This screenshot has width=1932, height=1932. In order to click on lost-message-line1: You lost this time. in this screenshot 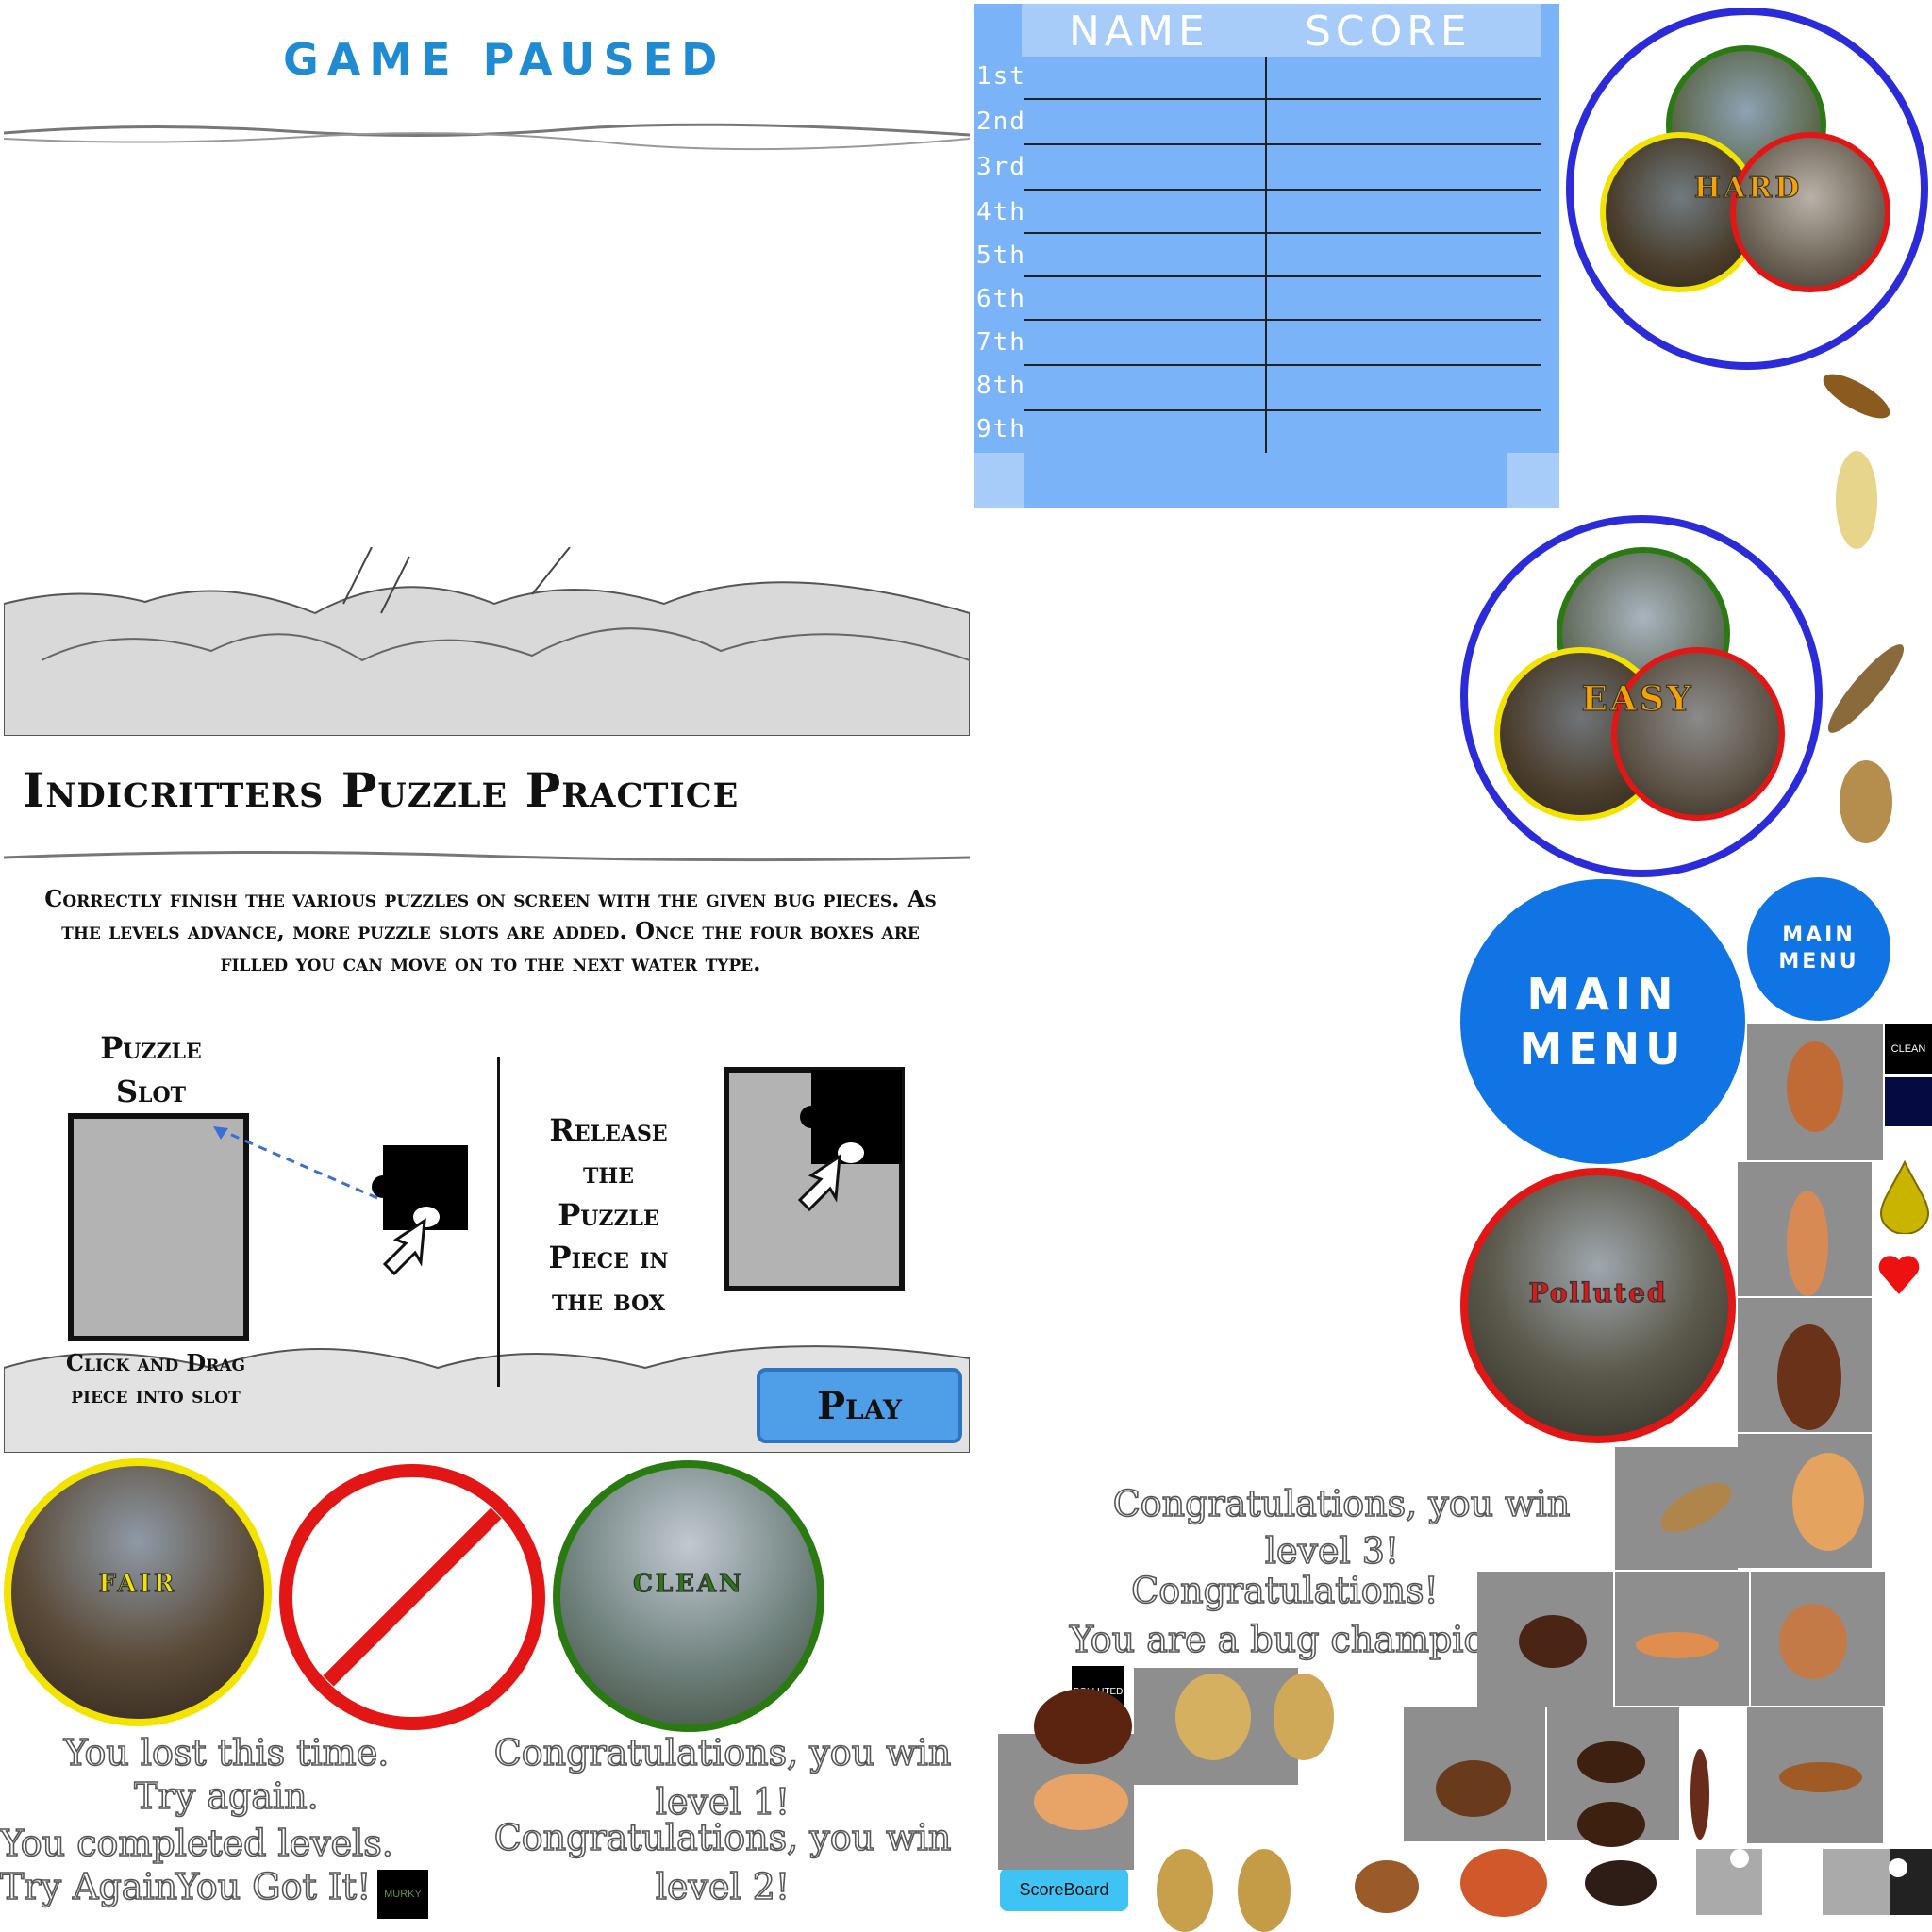, I will do `click(227, 1753)`.